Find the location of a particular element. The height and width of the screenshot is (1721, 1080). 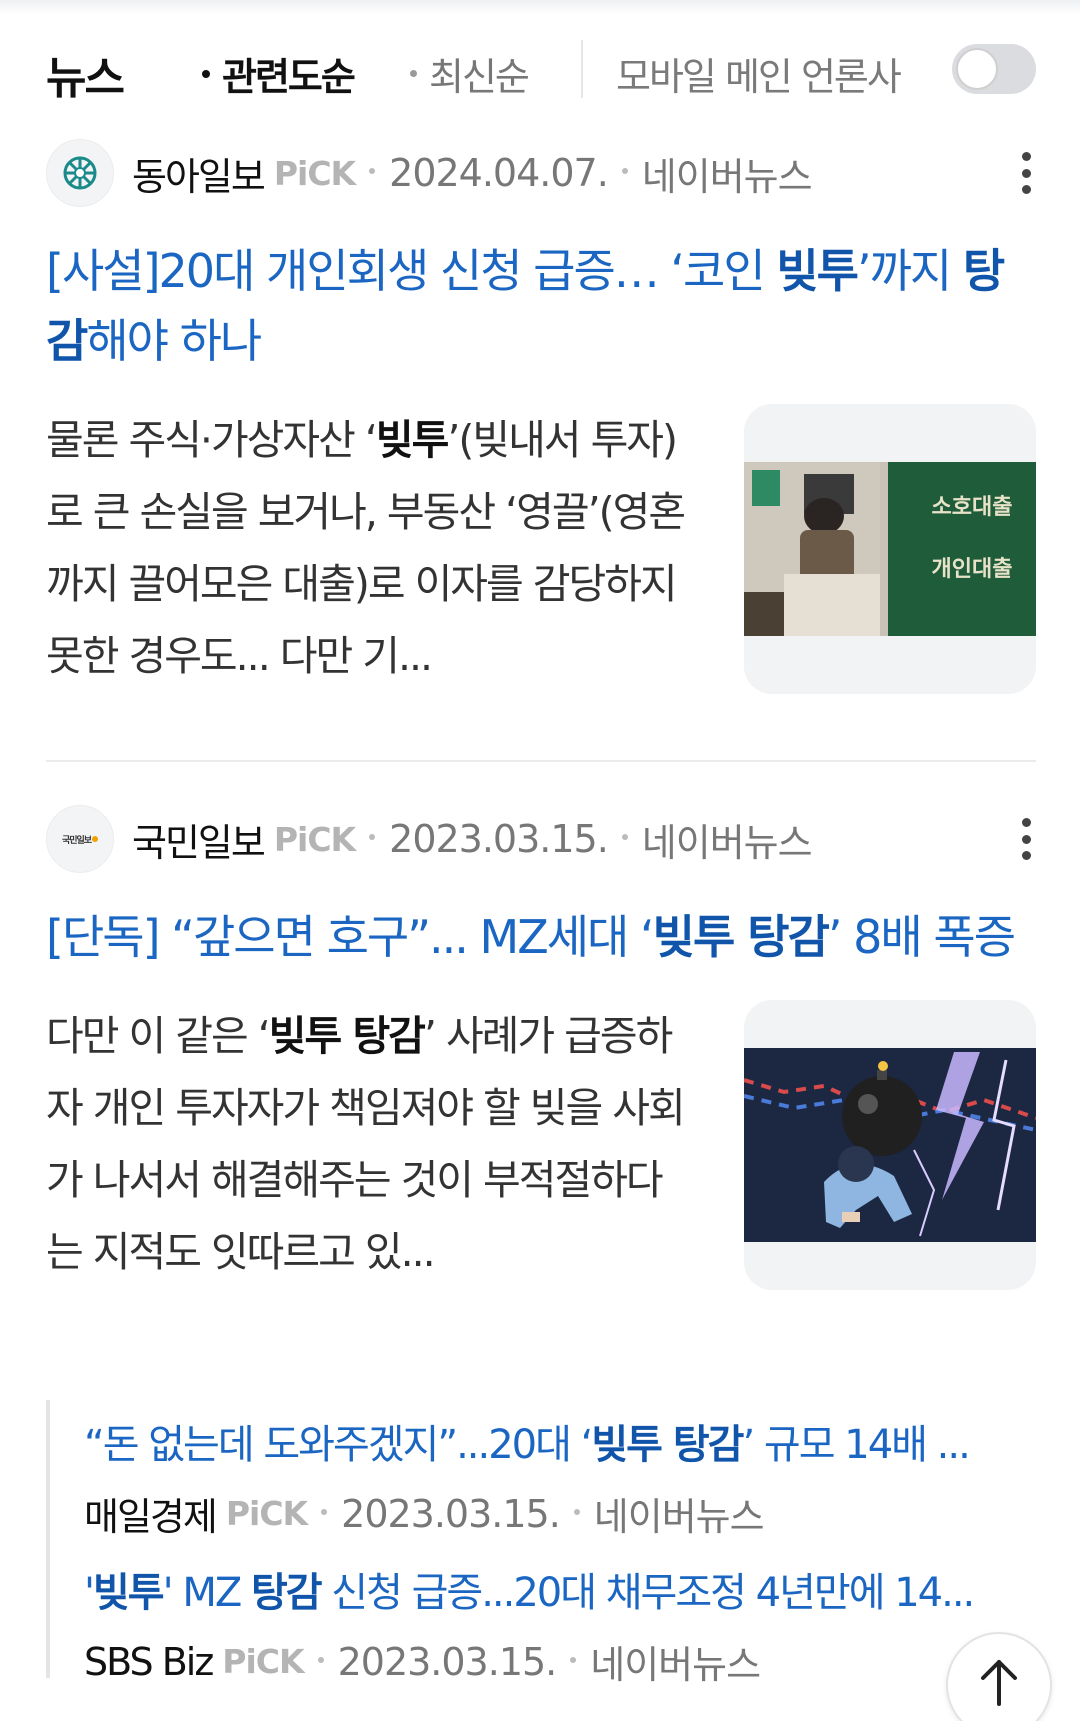

related-meta: SBS Biz PiCK 2023.03.15. 네이버뉴스 is located at coordinates (559, 1661).